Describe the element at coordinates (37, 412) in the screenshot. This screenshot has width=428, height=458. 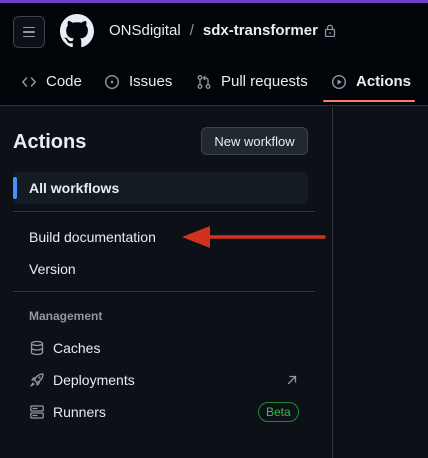
I see `server-icon` at that location.